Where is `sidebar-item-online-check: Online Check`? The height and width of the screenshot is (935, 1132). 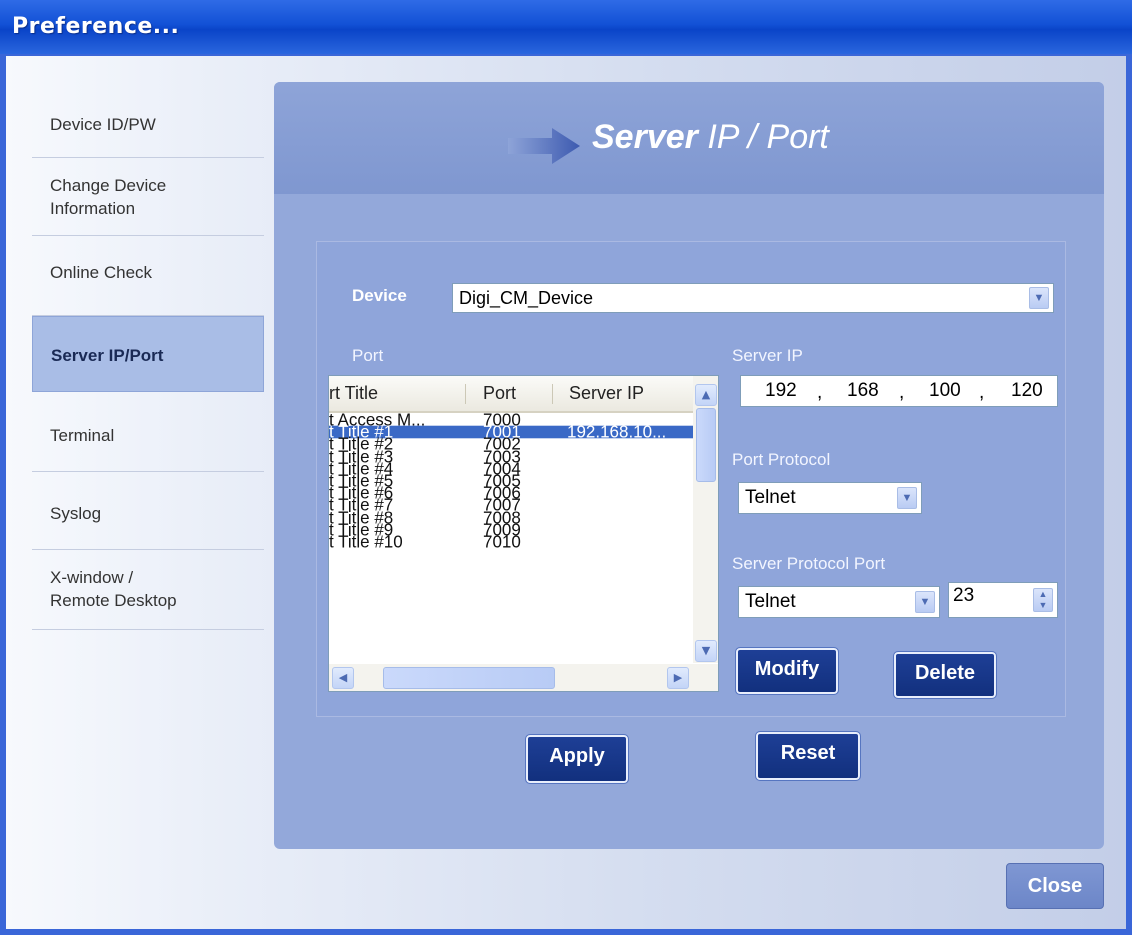
sidebar-item-online-check: Online Check is located at coordinates (148, 276).